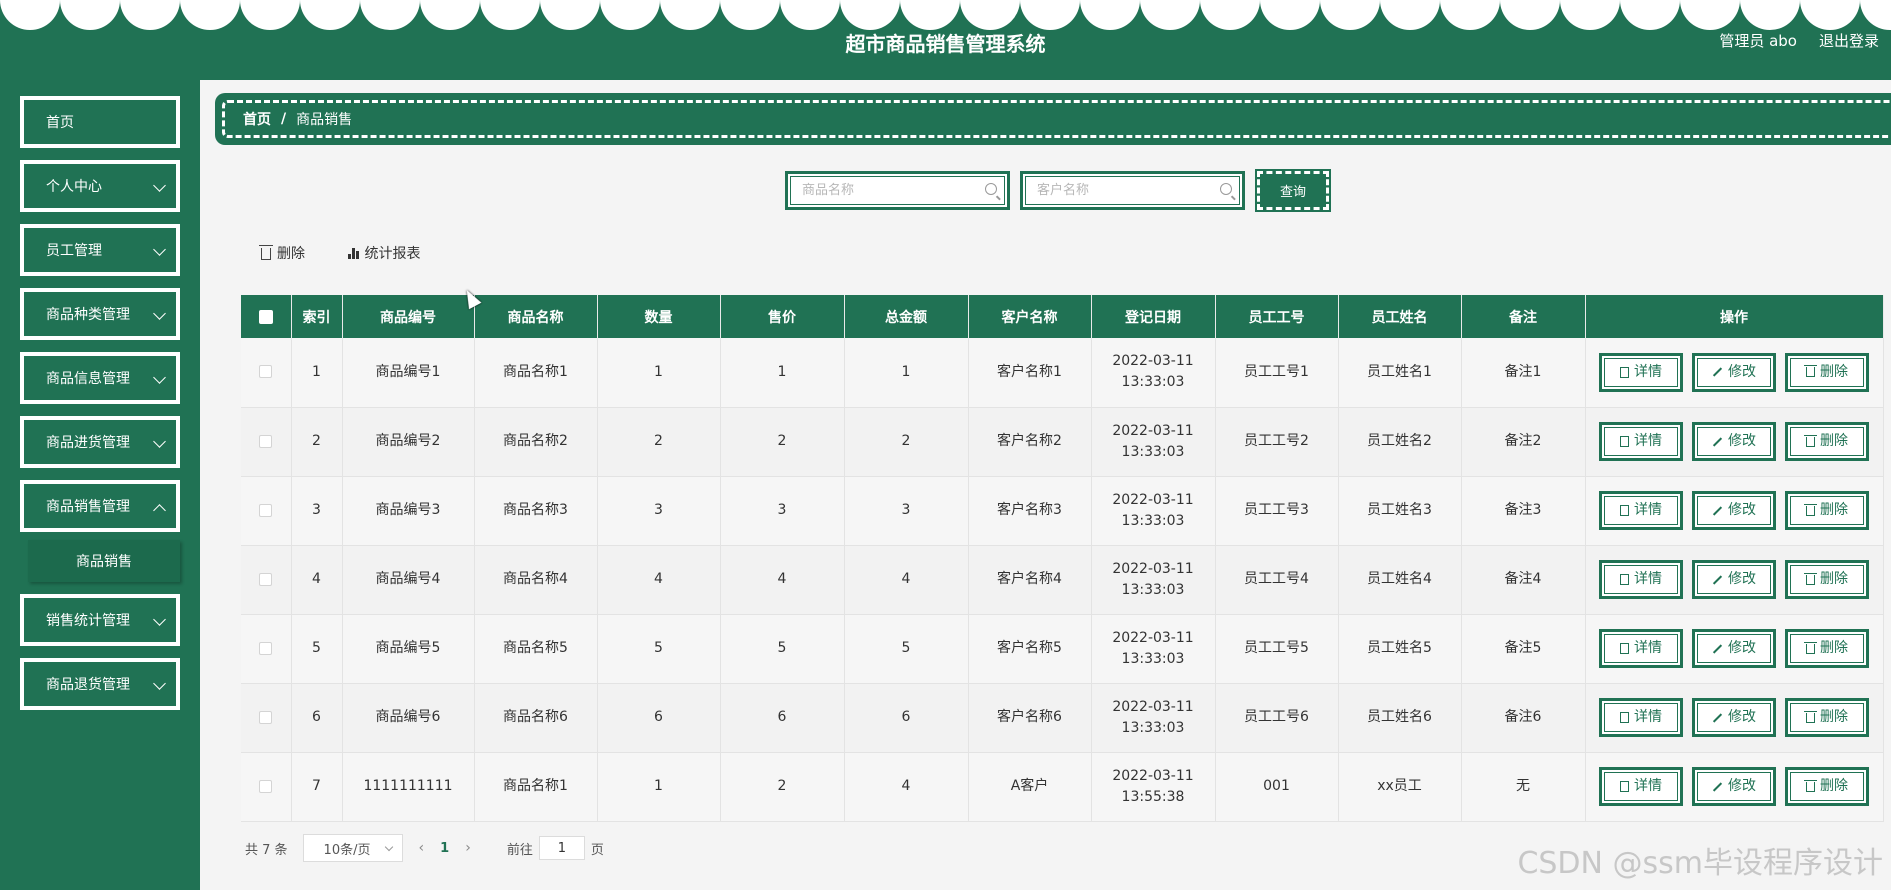 This screenshot has width=1891, height=890. Describe the element at coordinates (906, 373) in the screenshot. I see `table-cell: 1` at that location.